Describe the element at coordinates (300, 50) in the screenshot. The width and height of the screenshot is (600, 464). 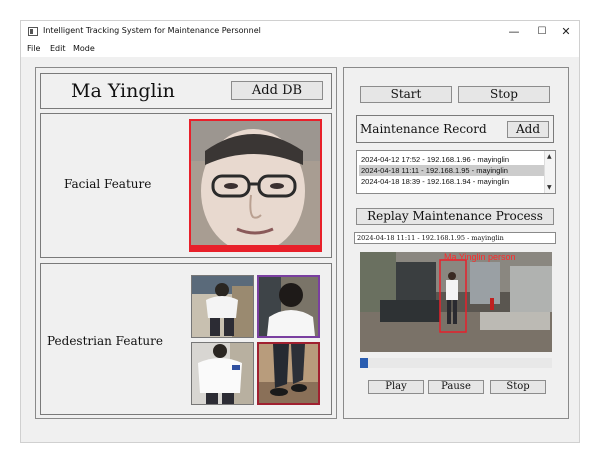
I see `menu-bar: File Edit Mode` at that location.